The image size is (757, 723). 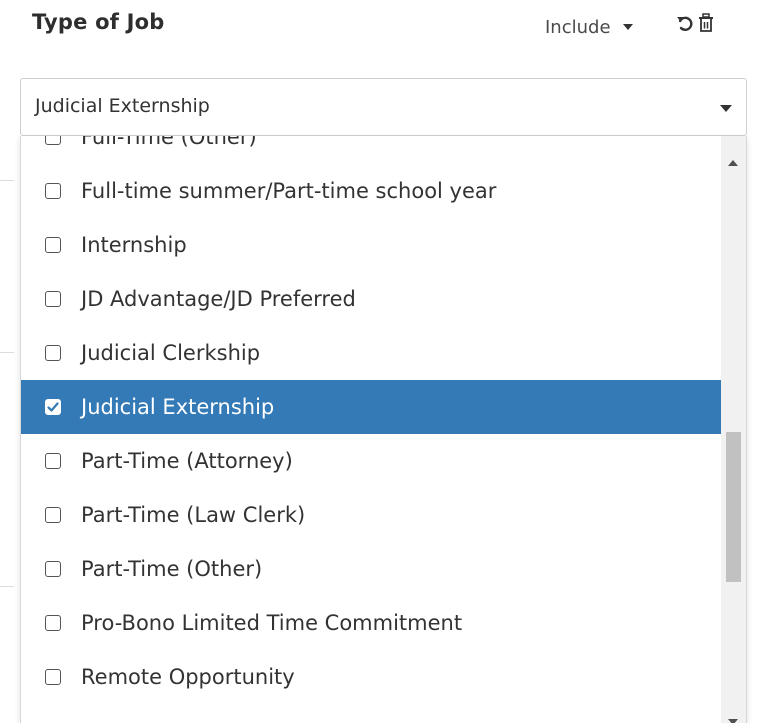 I want to click on chevron-down-icon, so click(x=726, y=108).